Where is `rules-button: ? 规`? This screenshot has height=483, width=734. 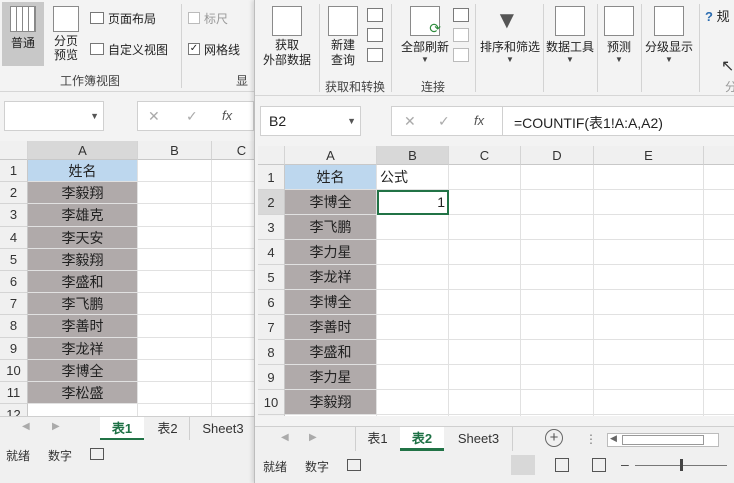 rules-button: ? 规 is located at coordinates (717, 15).